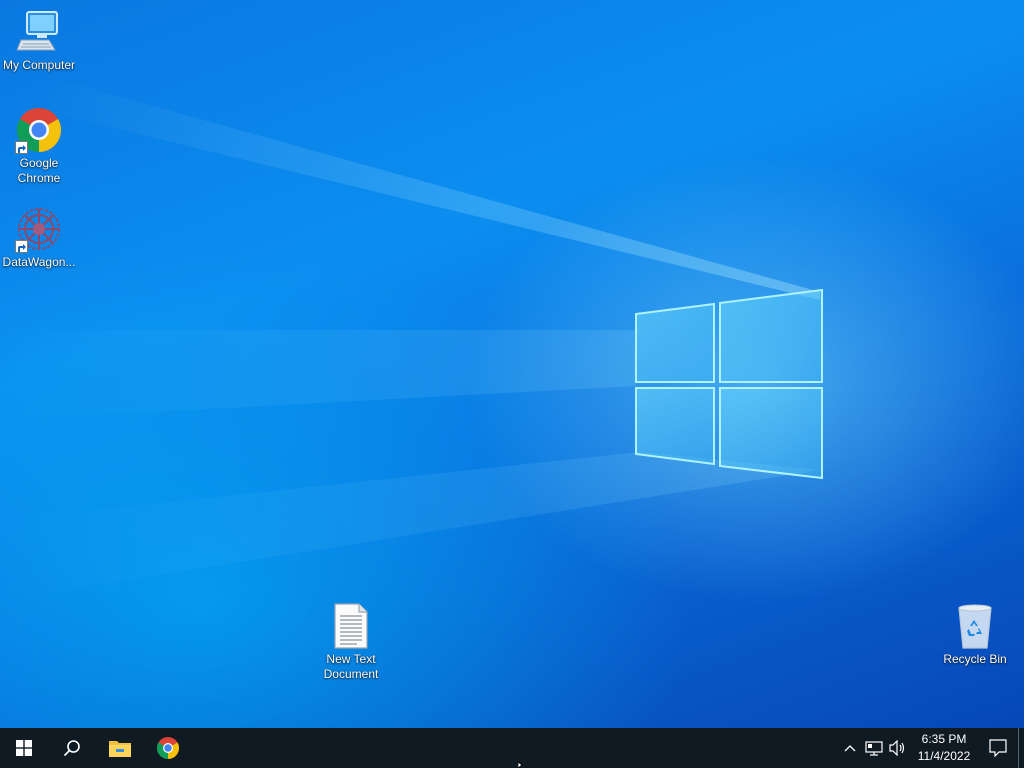 This screenshot has height=768, width=1024. I want to click on network-icon, so click(874, 748).